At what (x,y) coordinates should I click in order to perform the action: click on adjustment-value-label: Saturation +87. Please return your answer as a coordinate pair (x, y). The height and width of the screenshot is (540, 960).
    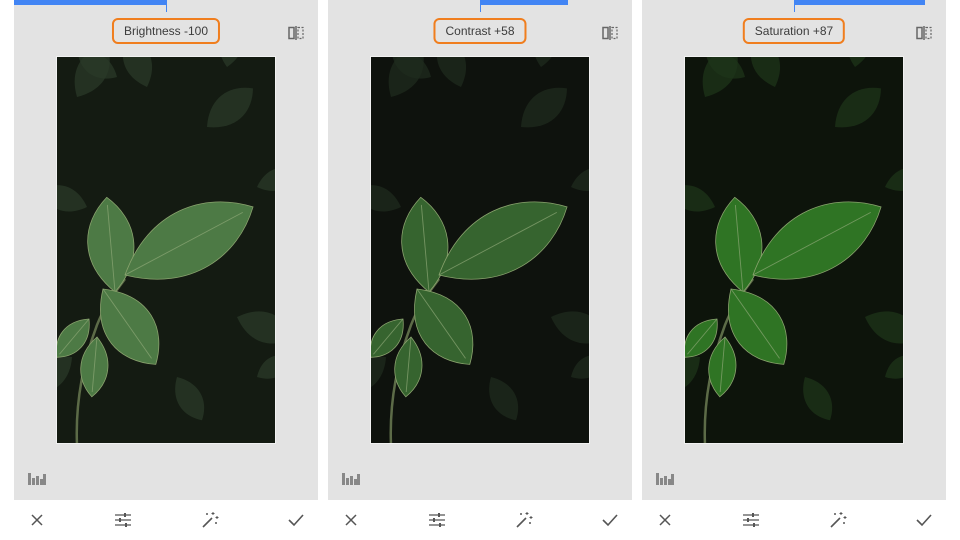
    Looking at the image, I should click on (794, 31).